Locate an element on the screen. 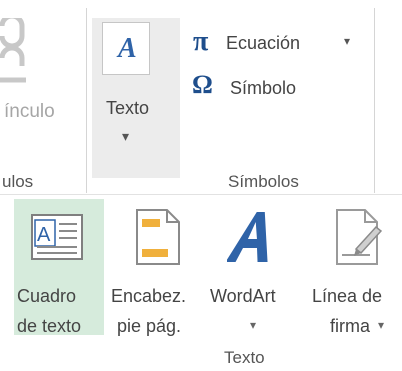  linea-firma-label-line2: firma is located at coordinates (350, 326).